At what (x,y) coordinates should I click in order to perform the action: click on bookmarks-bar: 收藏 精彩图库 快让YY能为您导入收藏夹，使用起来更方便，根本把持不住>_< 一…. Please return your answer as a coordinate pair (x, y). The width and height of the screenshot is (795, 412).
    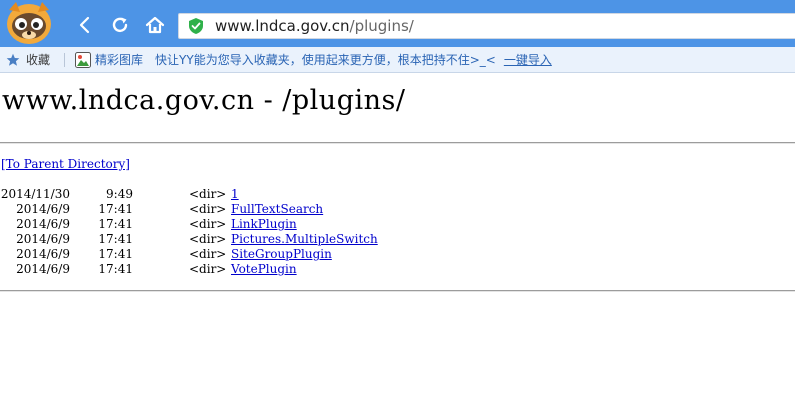
    Looking at the image, I should click on (397, 60).